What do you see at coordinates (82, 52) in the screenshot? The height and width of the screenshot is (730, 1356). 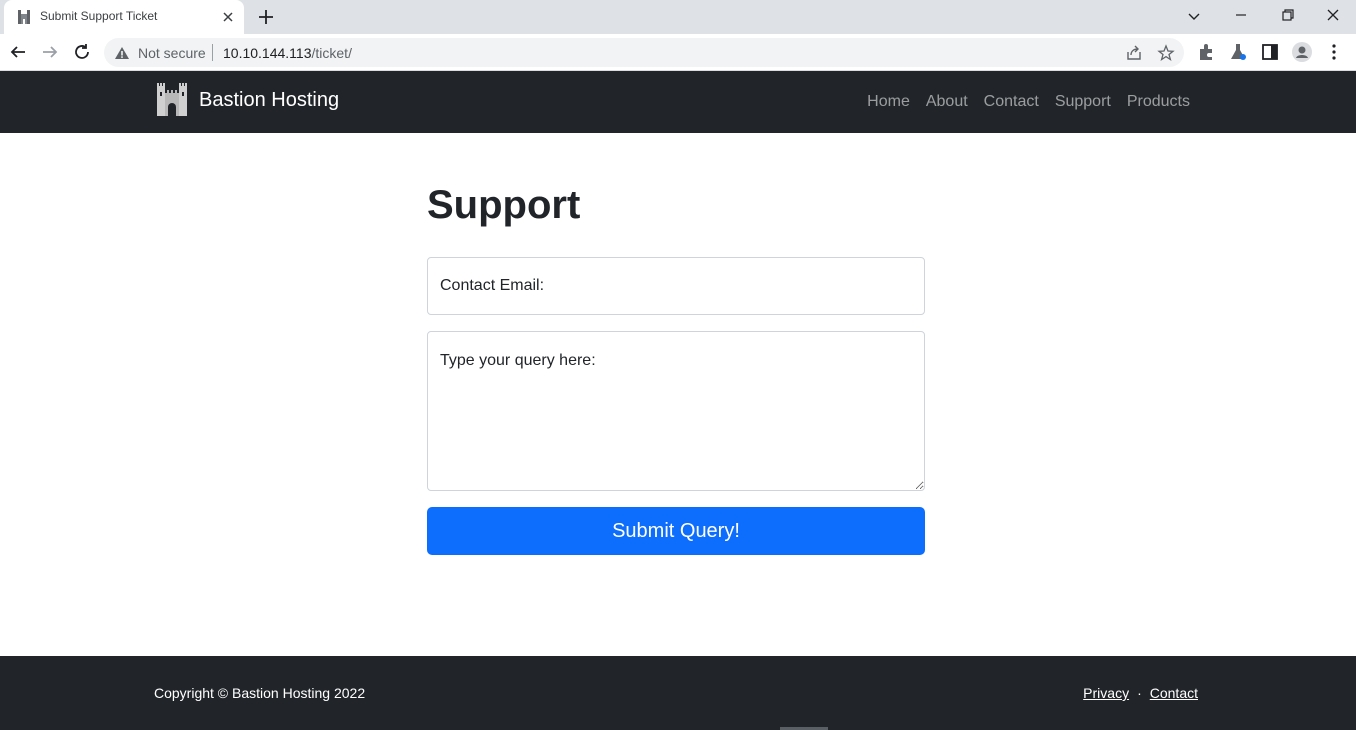 I see `reload-icon` at bounding box center [82, 52].